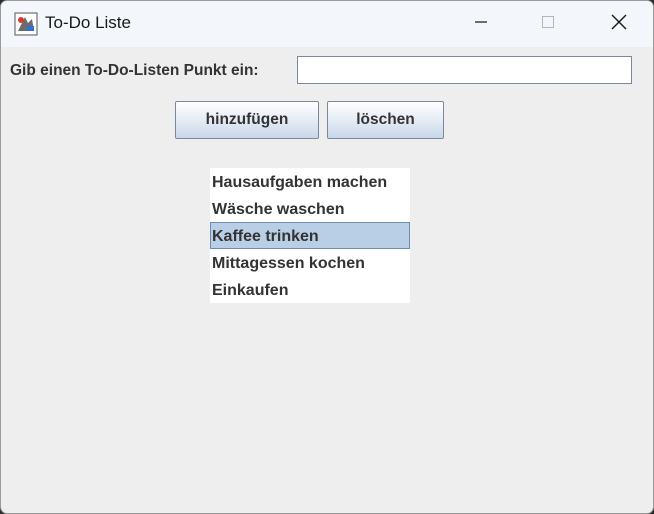 Image resolution: width=654 pixels, height=514 pixels. I want to click on maximize-button, so click(548, 24).